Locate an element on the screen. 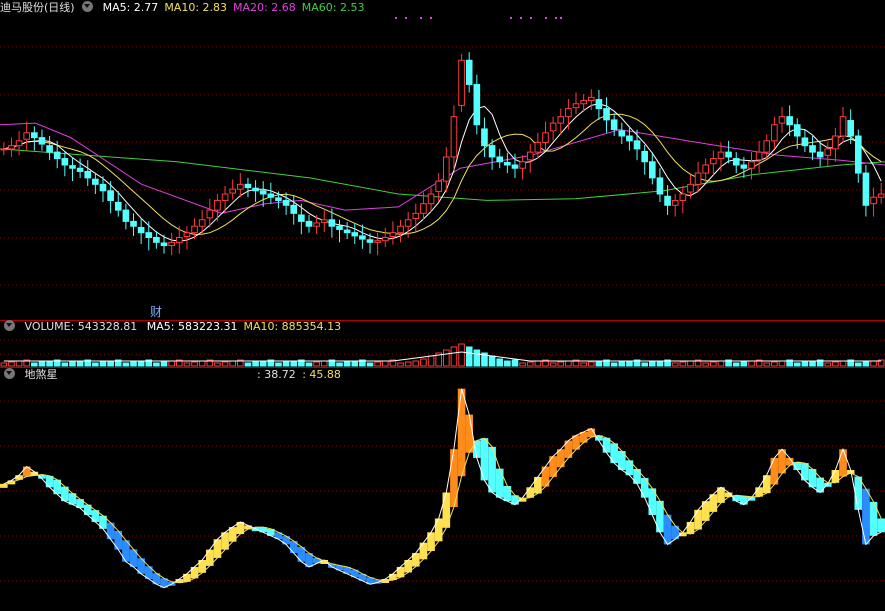 The height and width of the screenshot is (611, 885). stock-title: 迪马股份(日线) is located at coordinates (37, 7).